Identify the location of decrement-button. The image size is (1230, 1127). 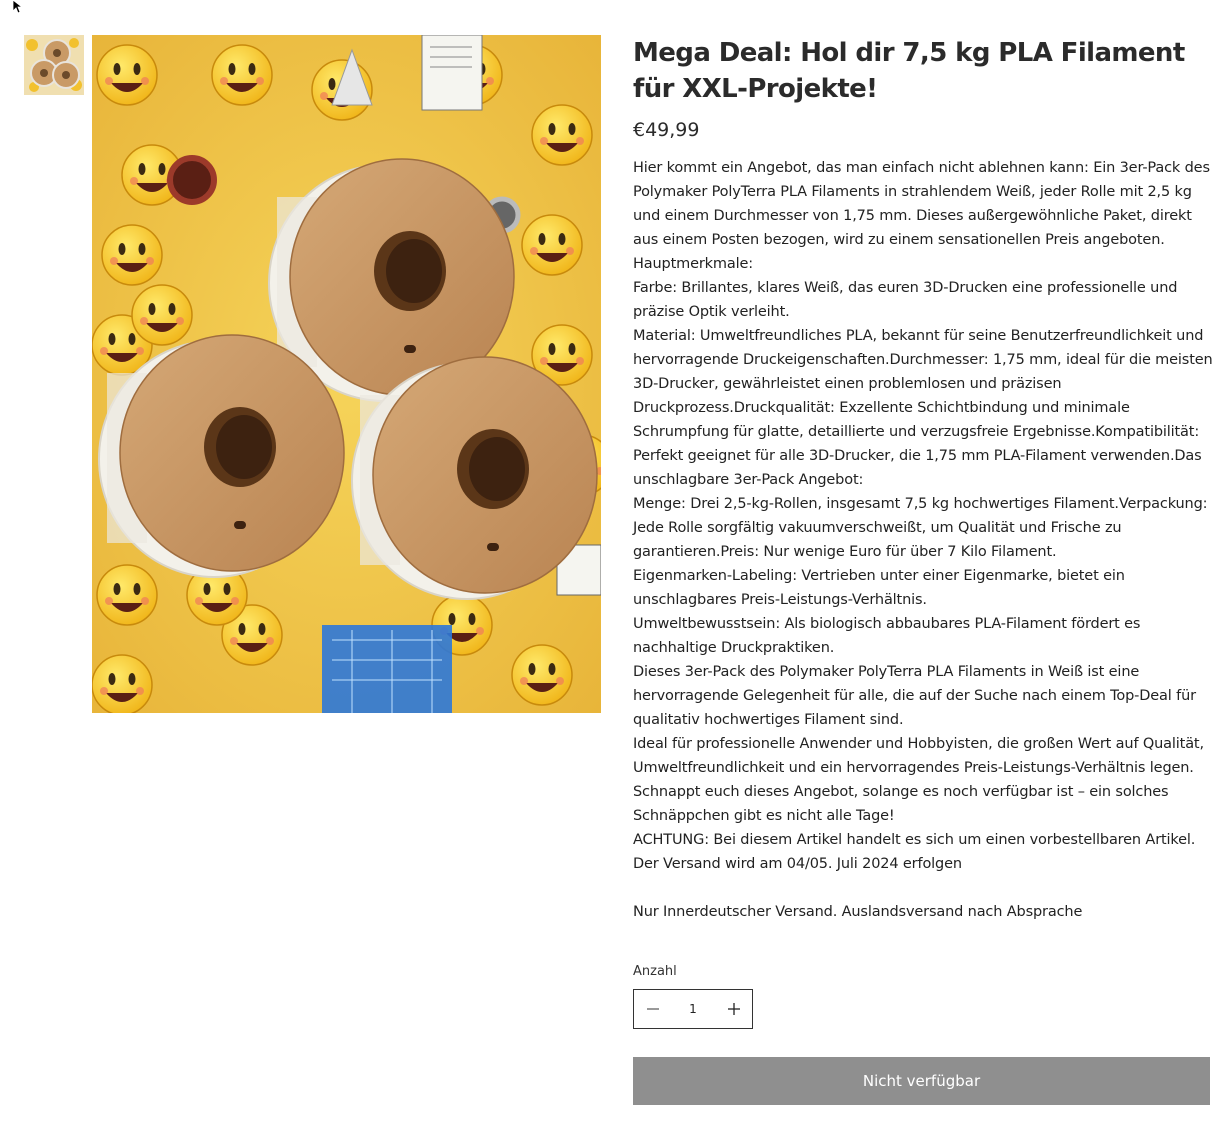
(652, 1009).